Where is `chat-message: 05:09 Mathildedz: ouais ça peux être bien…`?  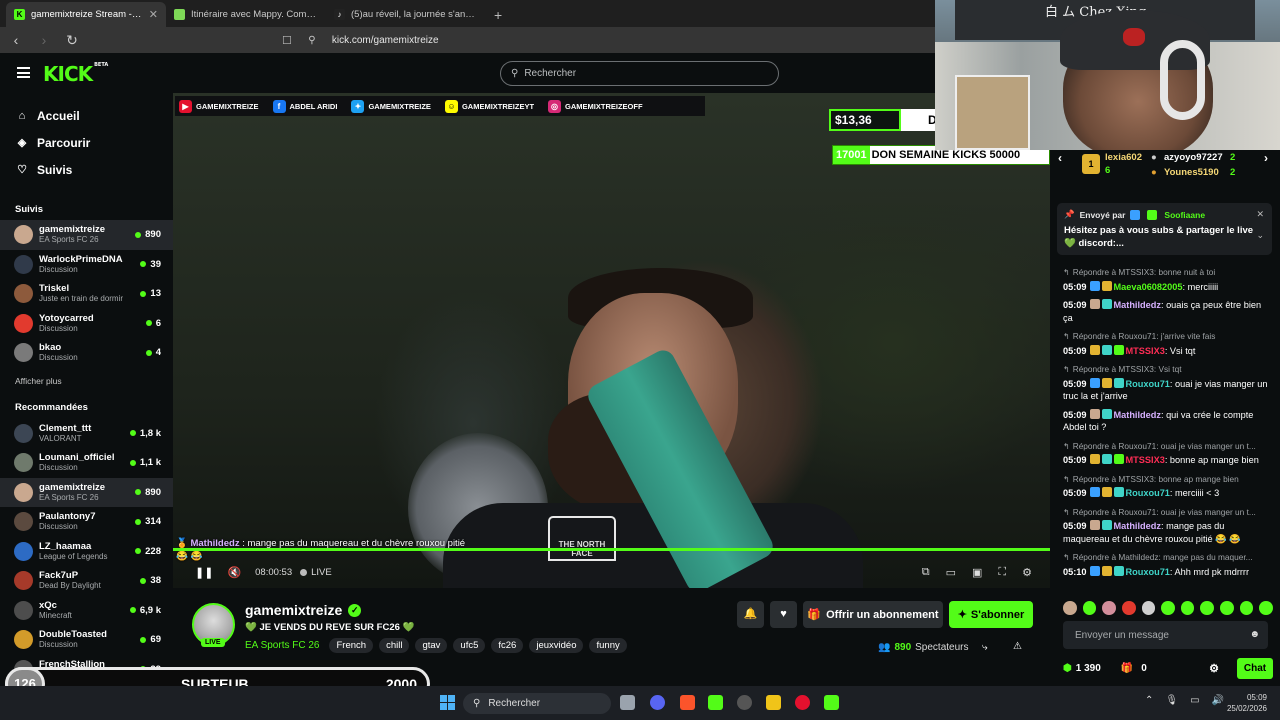
chat-message: 05:09 Mathildedz: ouais ça peux être bien… is located at coordinates (1168, 311).